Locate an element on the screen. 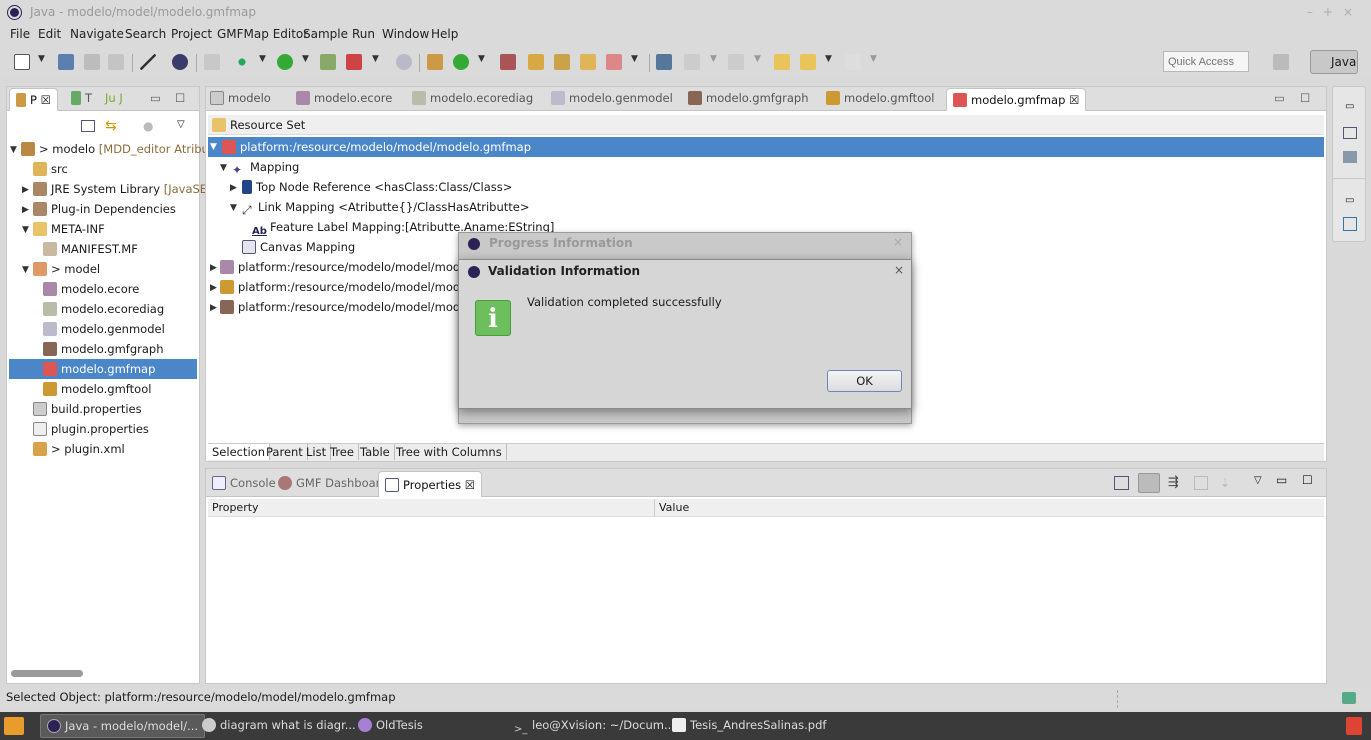 Image resolution: width=1371 pixels, height=740 pixels. tab-console: Console is located at coordinates (244, 483).